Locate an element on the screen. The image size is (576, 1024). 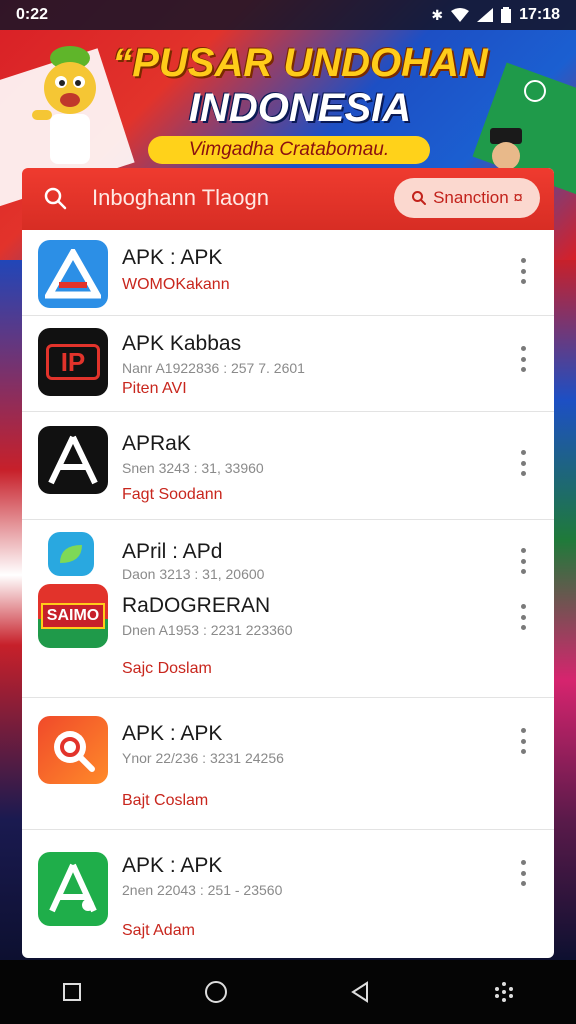
triangle-back-icon is located at coordinates (359, 992).